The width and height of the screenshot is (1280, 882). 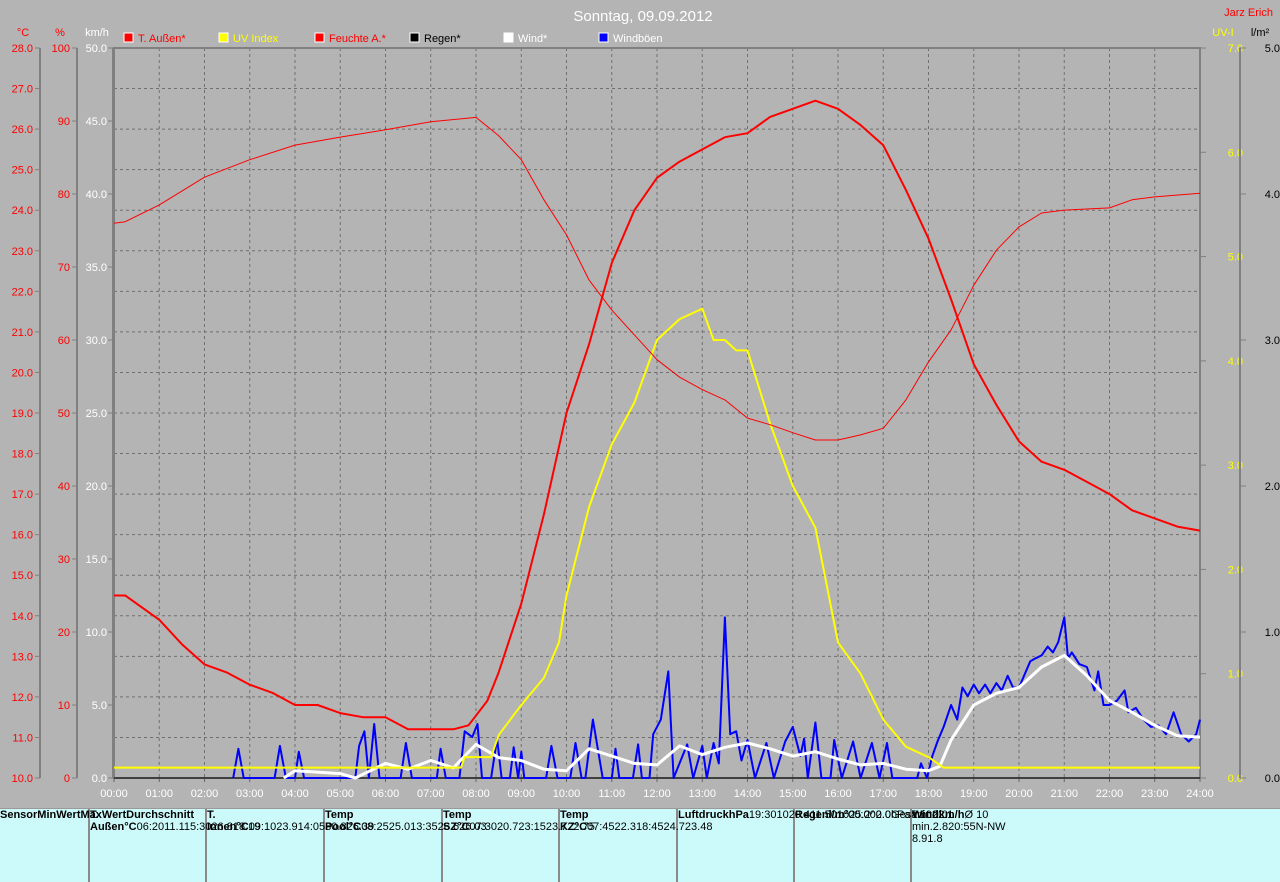 I want to click on x-tick-label: 01:00, so click(x=159, y=794).